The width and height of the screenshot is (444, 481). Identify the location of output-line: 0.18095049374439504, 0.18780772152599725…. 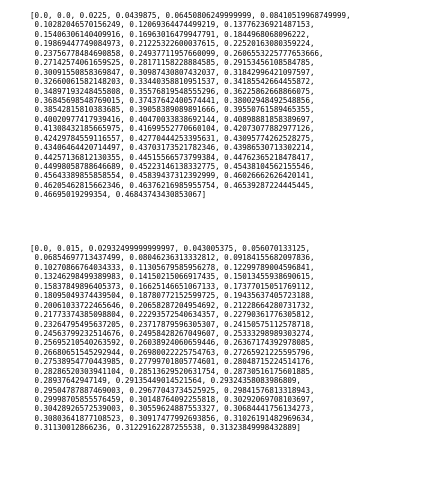
(172, 296).